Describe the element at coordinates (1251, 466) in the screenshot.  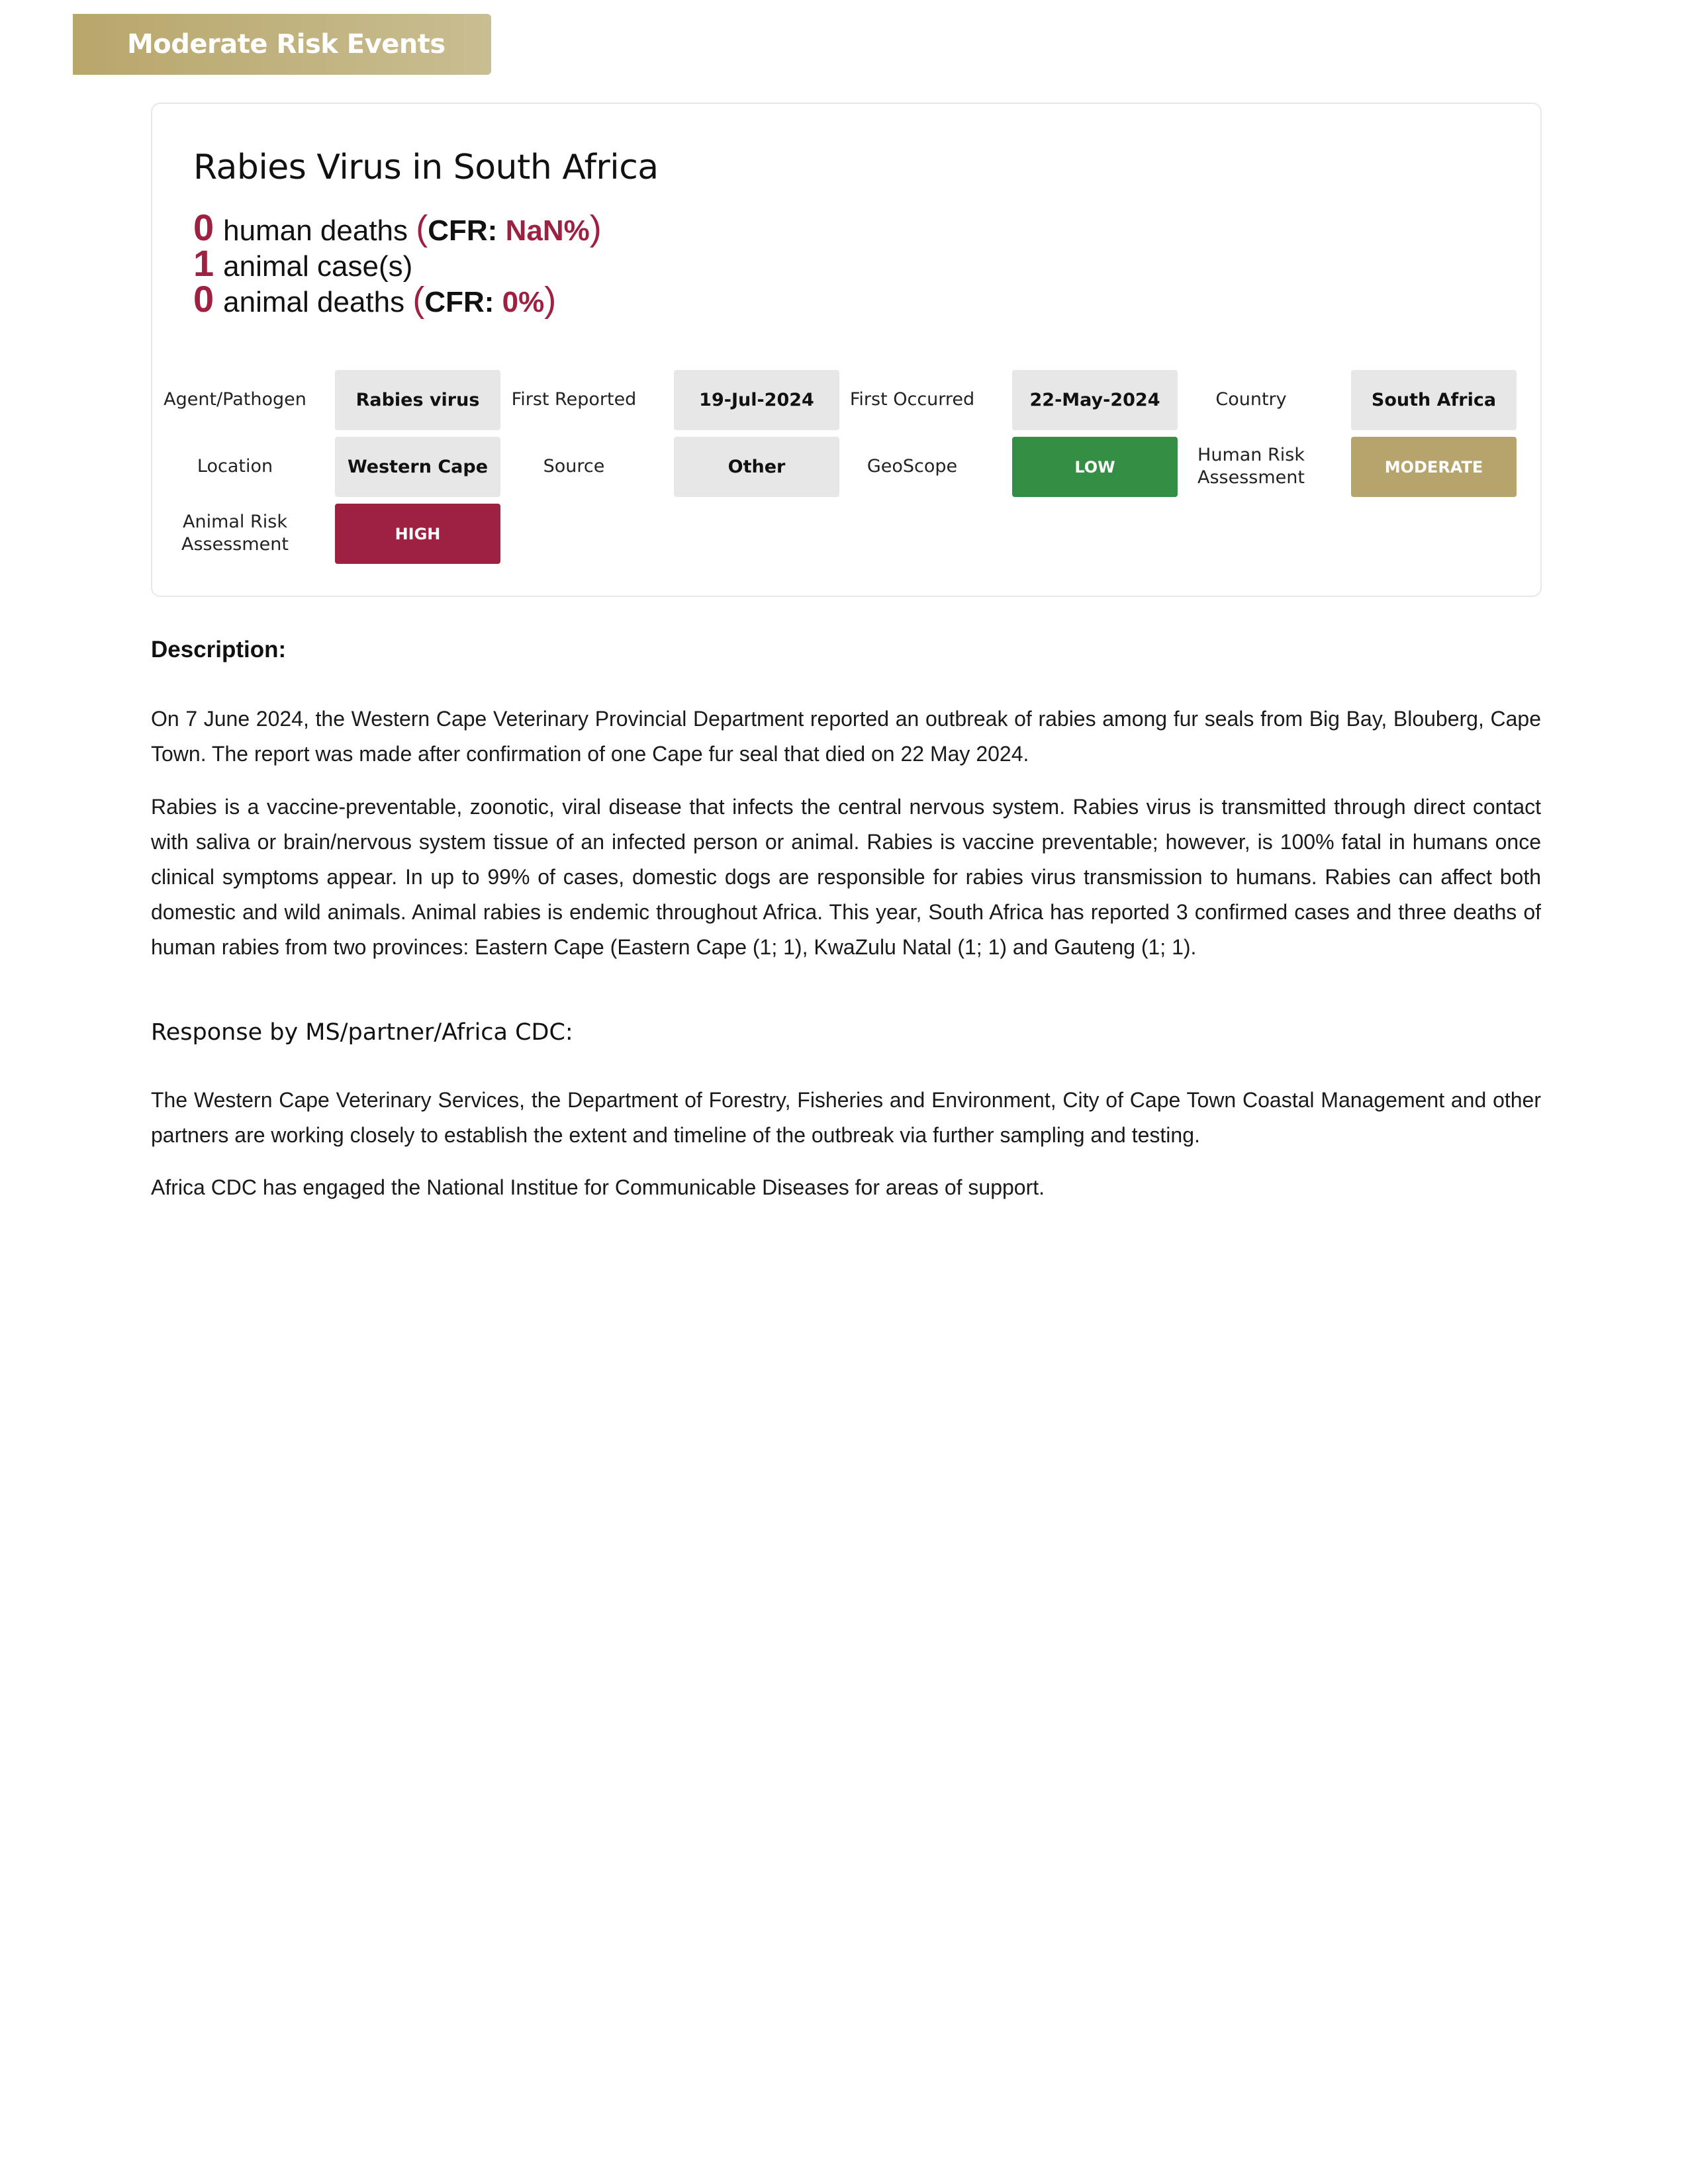
I see `human-risk-label: Human Risk Assessment` at that location.